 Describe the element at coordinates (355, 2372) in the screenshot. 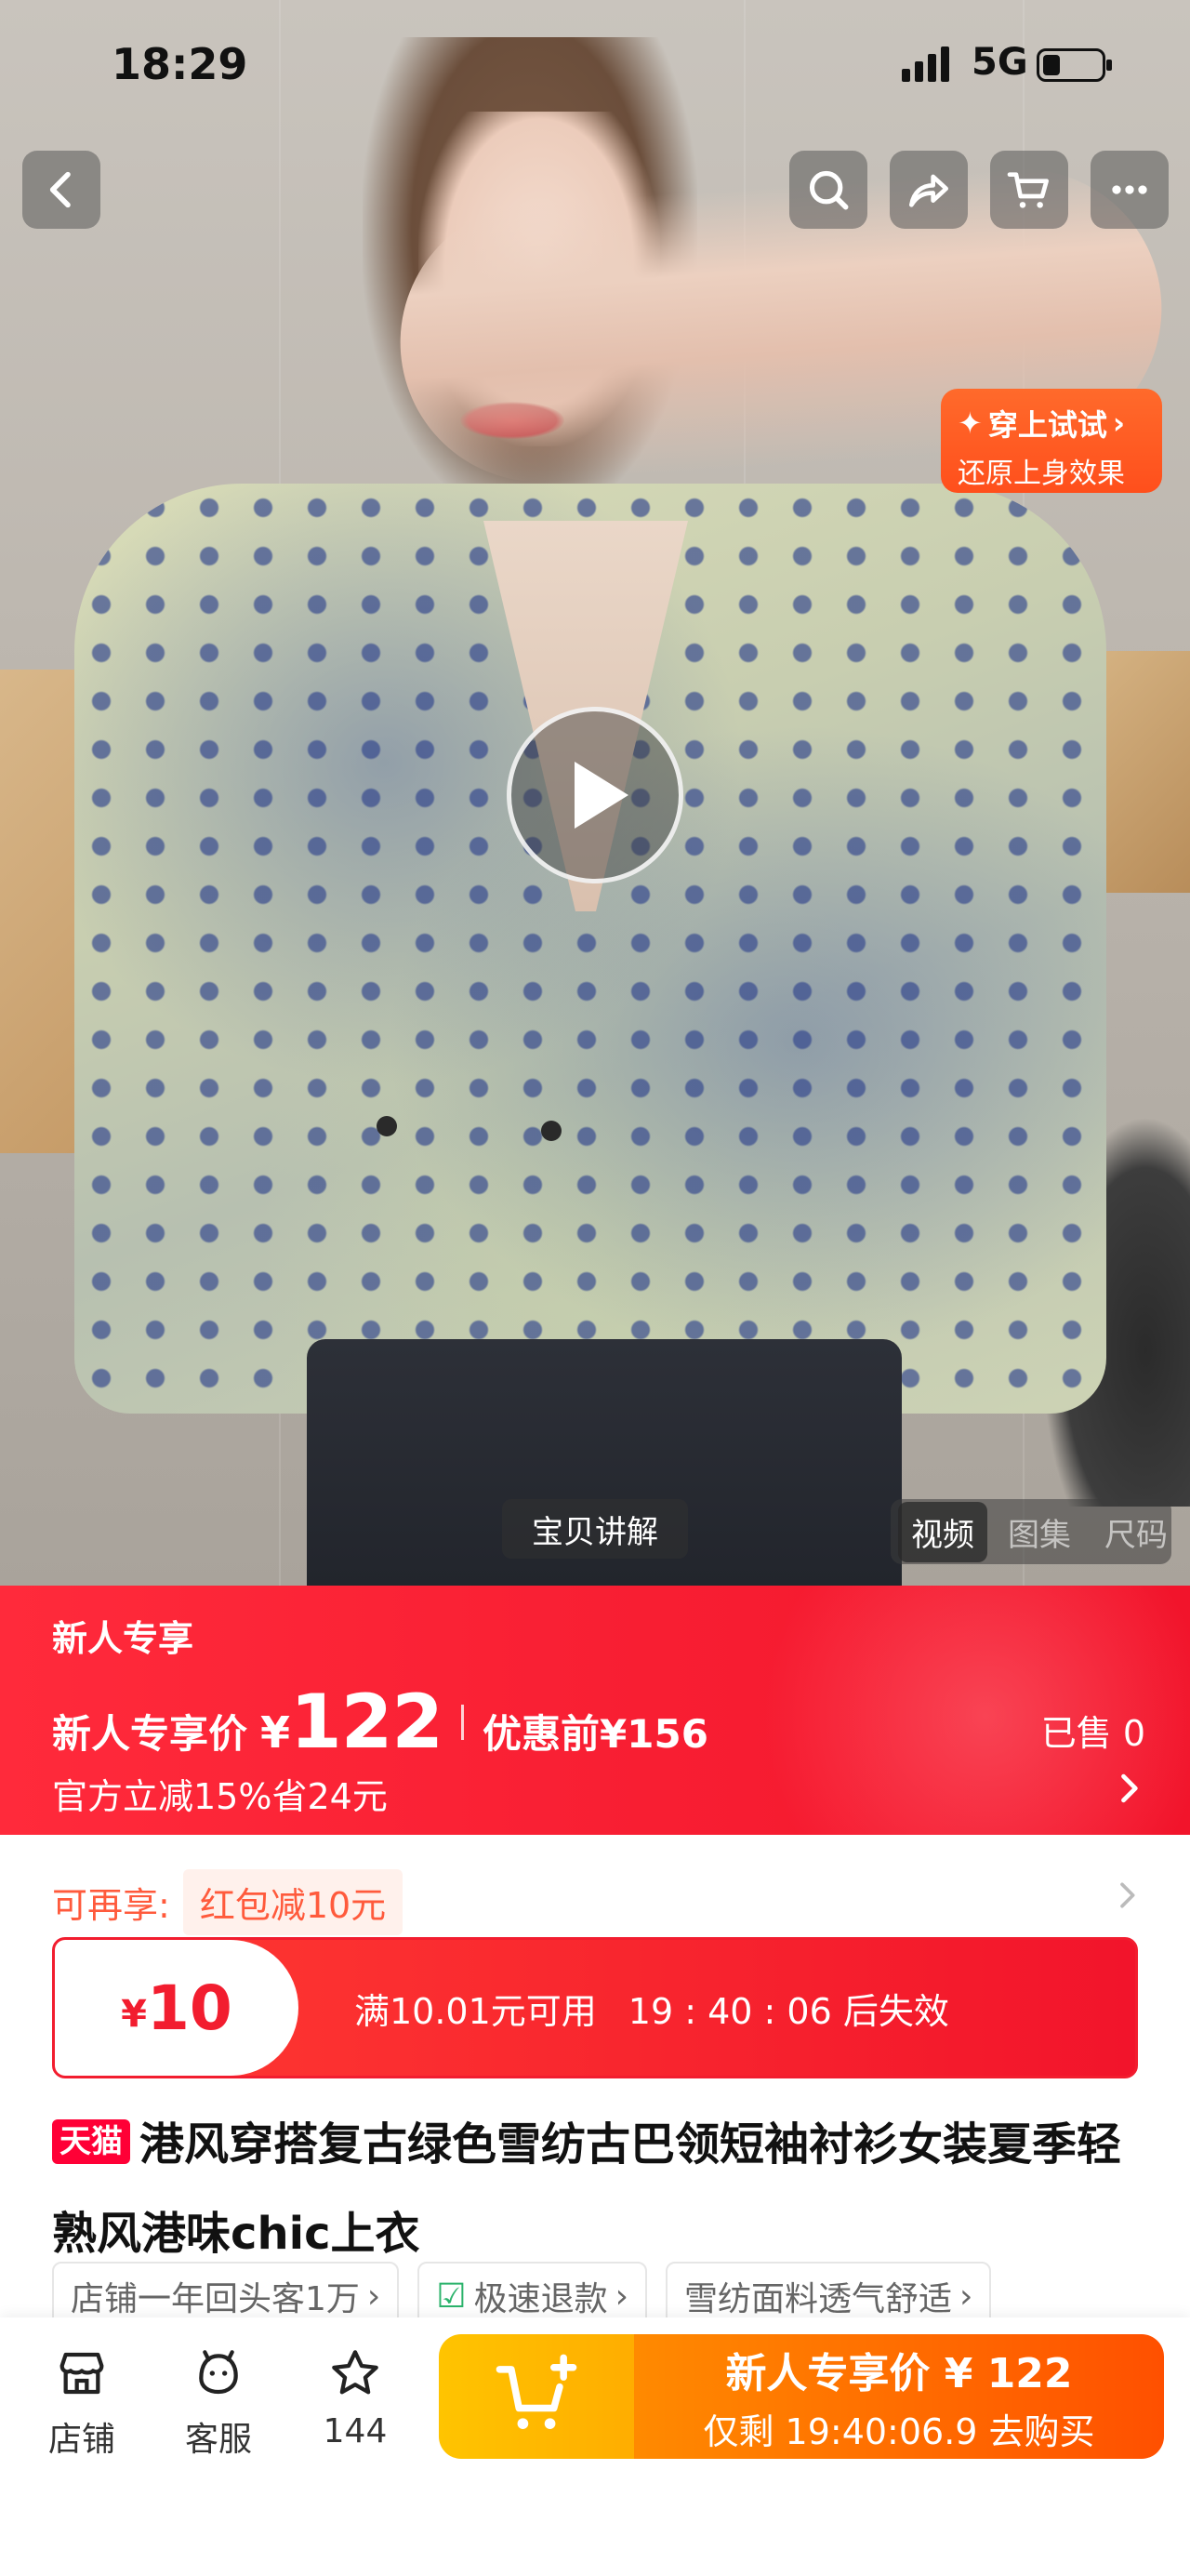

I see `star-icon` at that location.